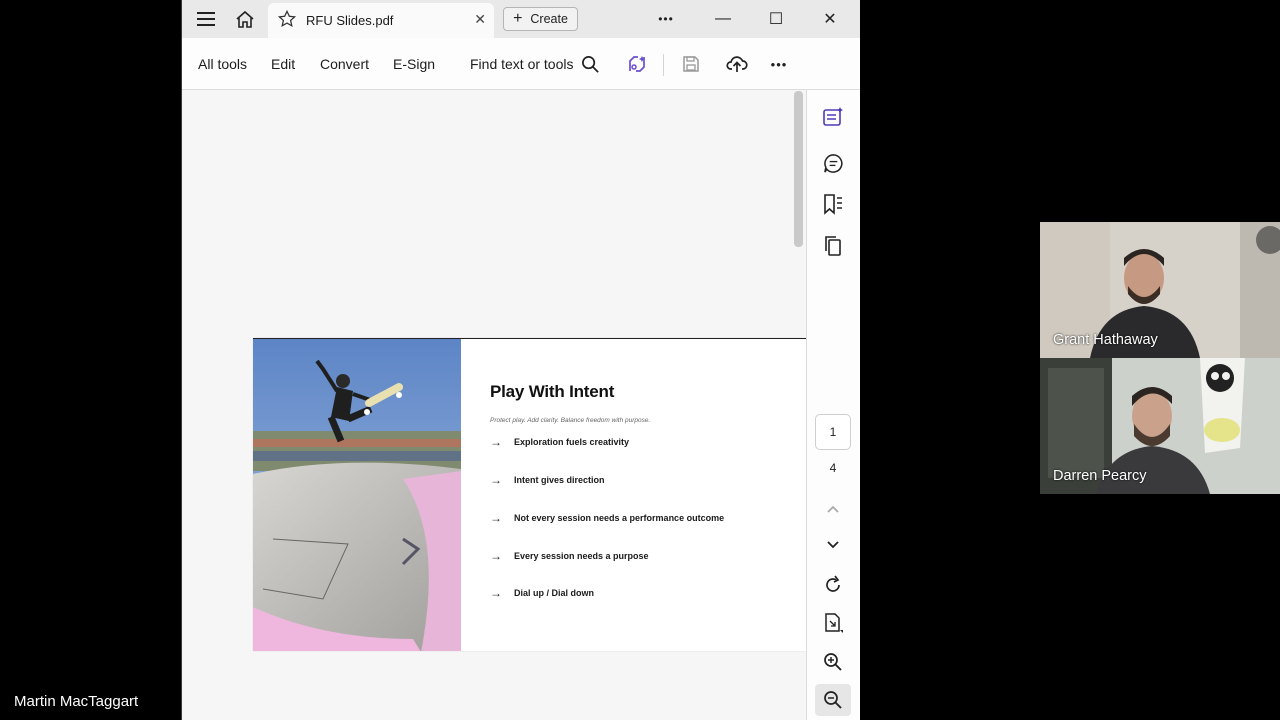  I want to click on total-pages: 4, so click(833, 468).